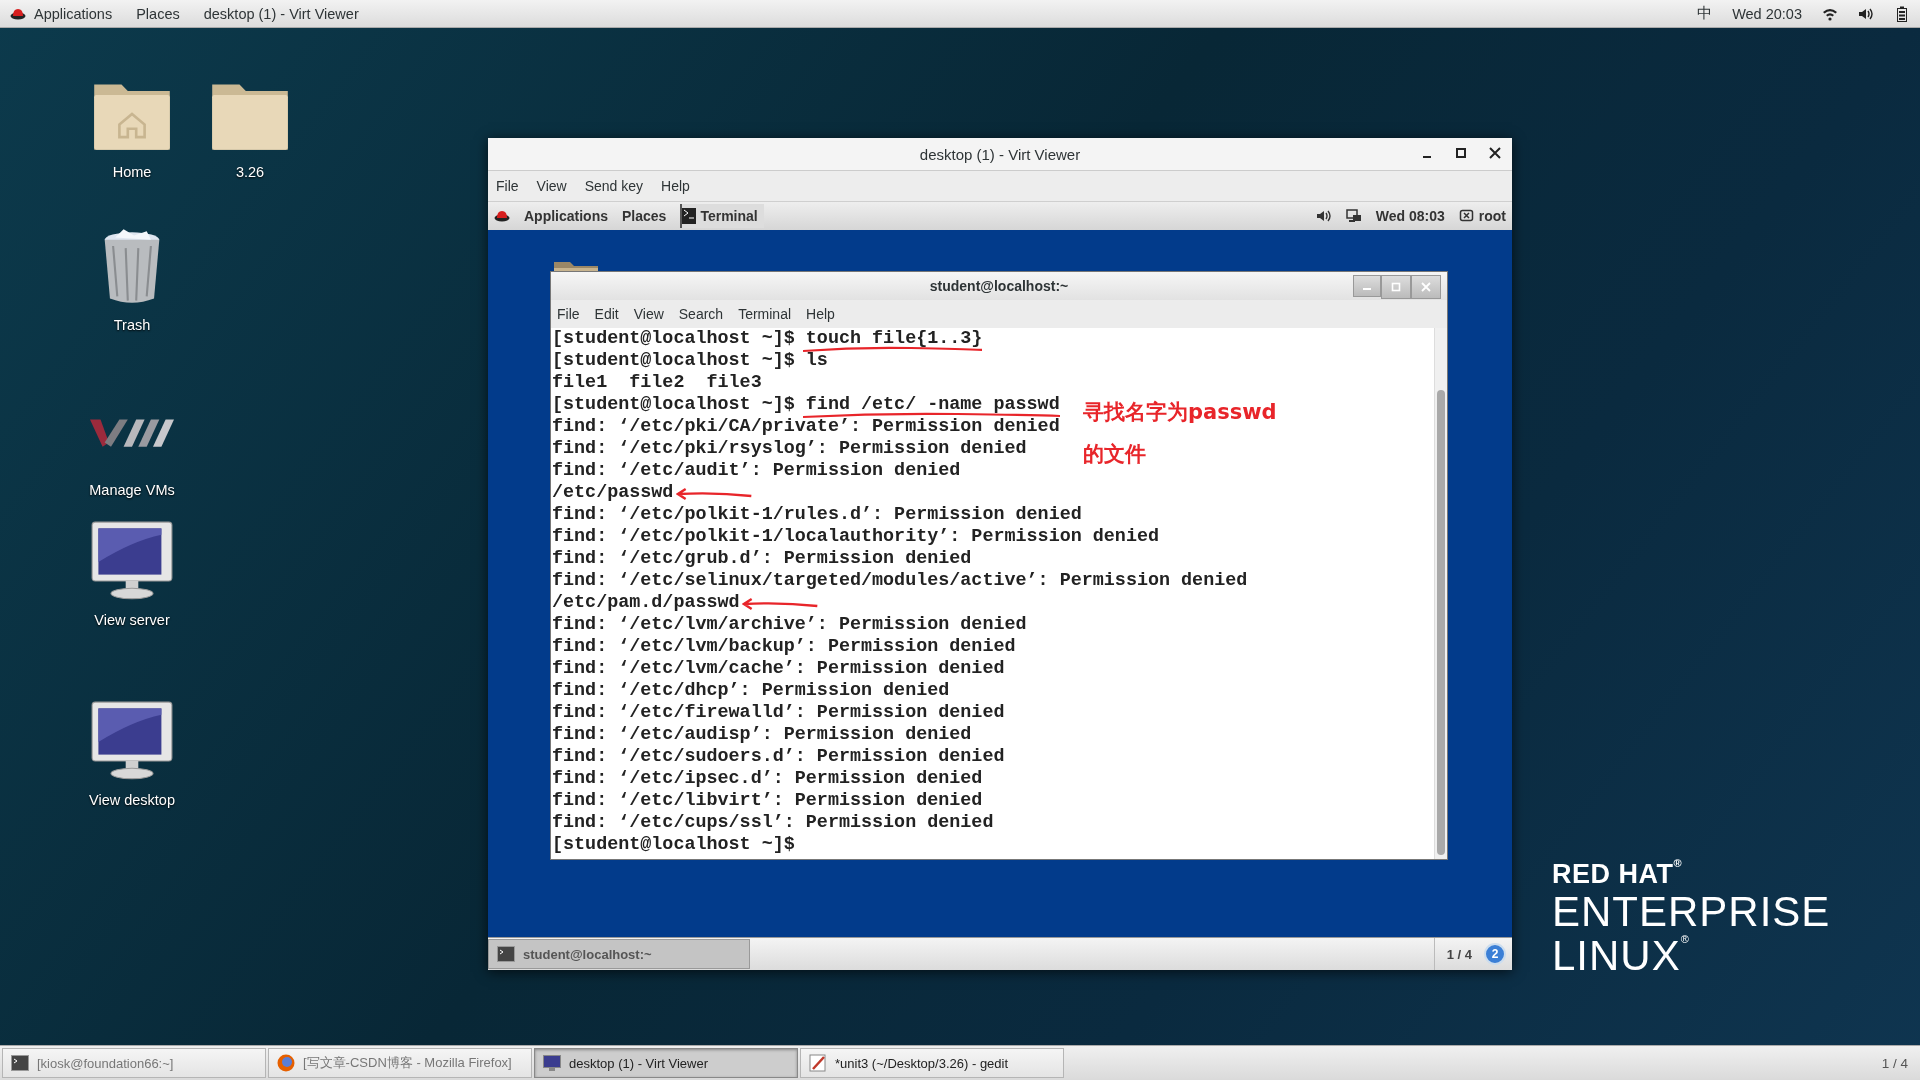  What do you see at coordinates (1367, 286) in the screenshot?
I see `minimize-button` at bounding box center [1367, 286].